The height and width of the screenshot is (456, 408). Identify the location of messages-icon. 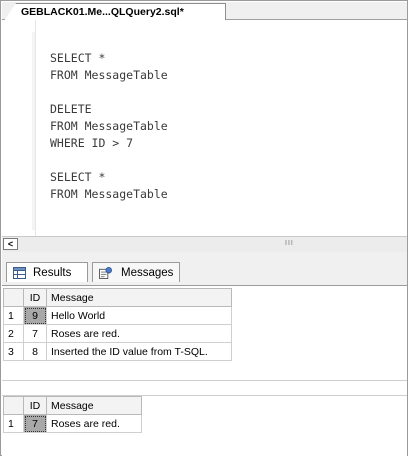
(105, 273).